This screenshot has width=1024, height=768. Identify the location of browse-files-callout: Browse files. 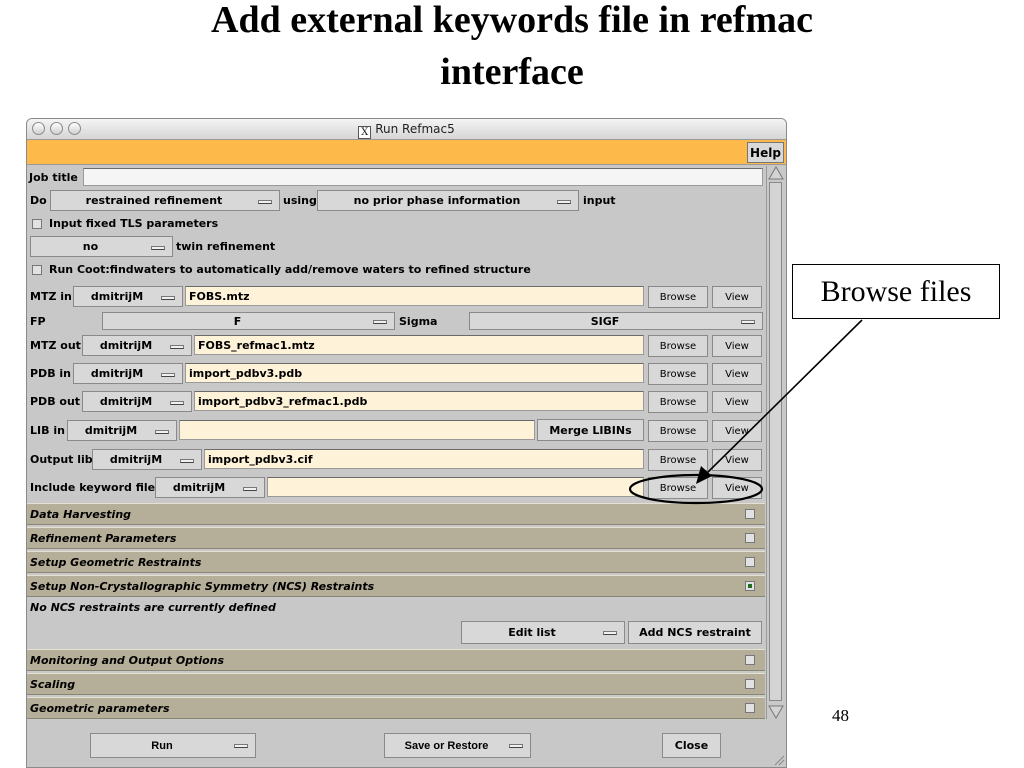
(896, 291).